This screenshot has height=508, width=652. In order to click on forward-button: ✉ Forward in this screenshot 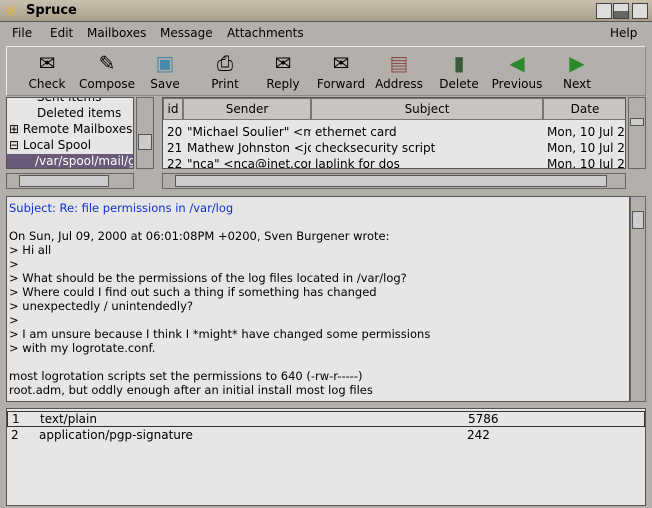, I will do `click(341, 70)`.